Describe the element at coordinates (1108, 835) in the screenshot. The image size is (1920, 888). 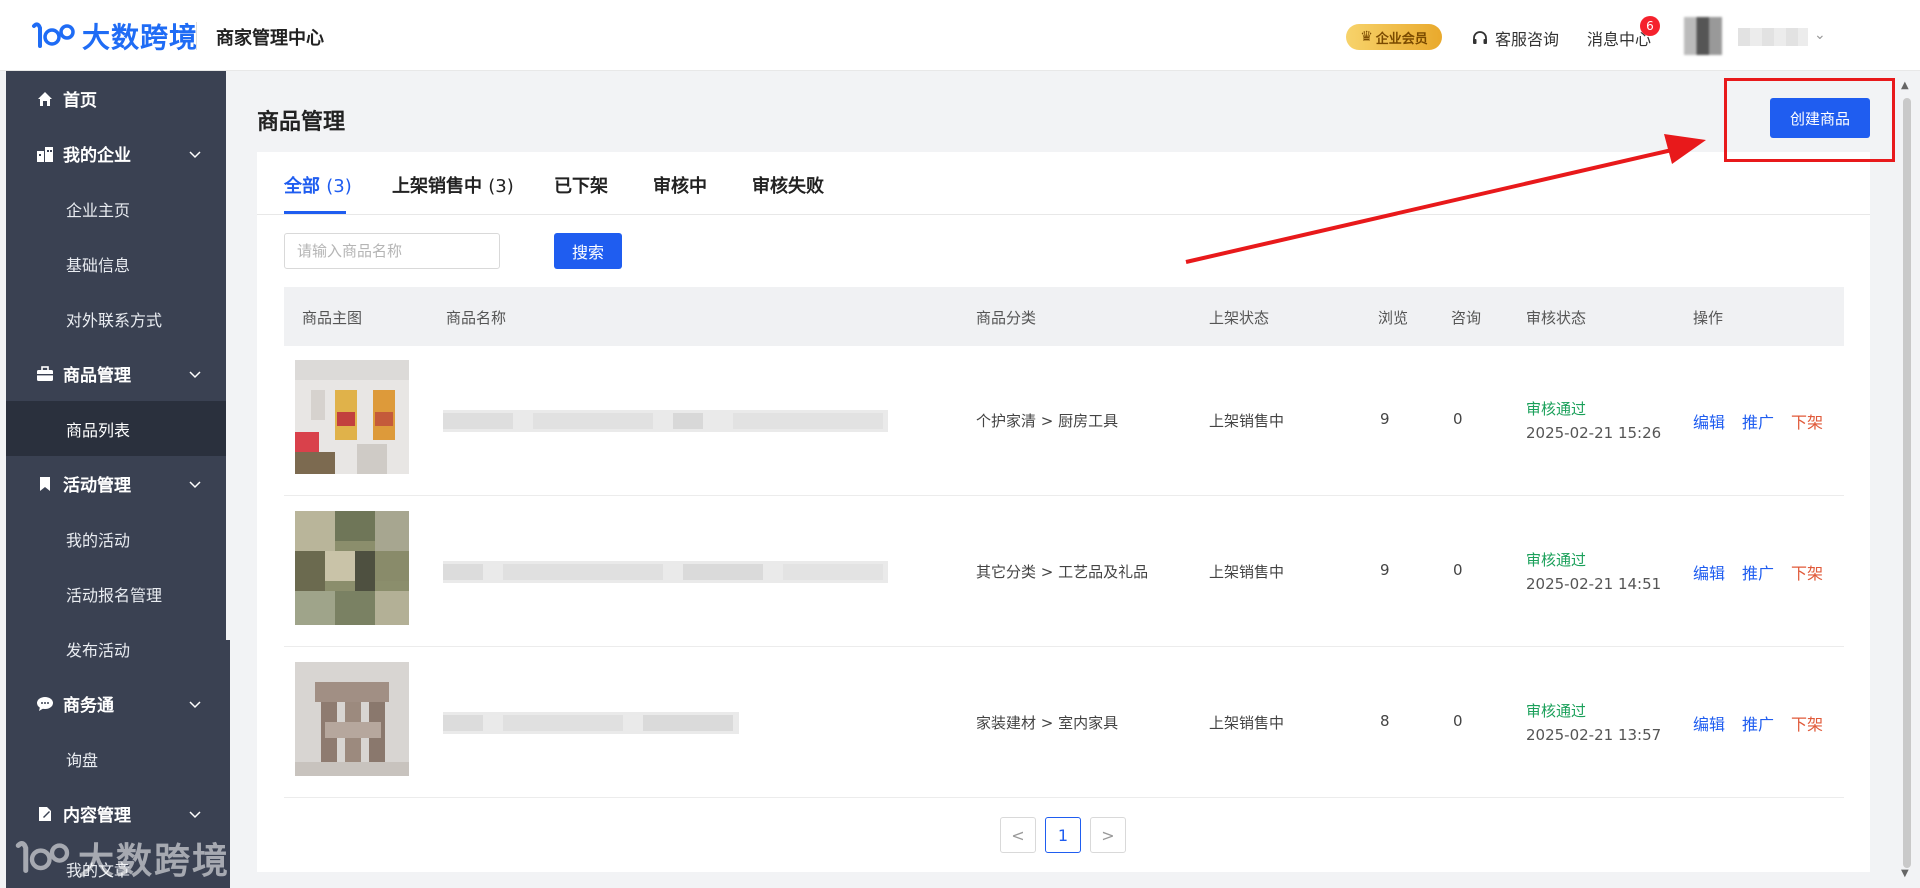
I see `next-page-button: >` at that location.